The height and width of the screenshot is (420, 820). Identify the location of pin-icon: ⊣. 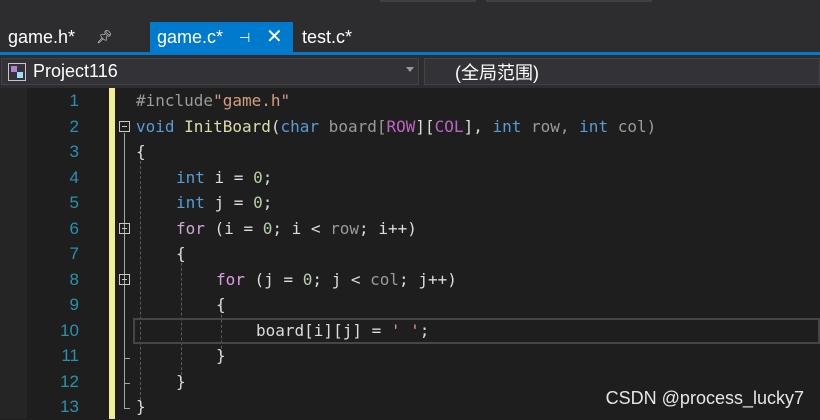
(244, 38).